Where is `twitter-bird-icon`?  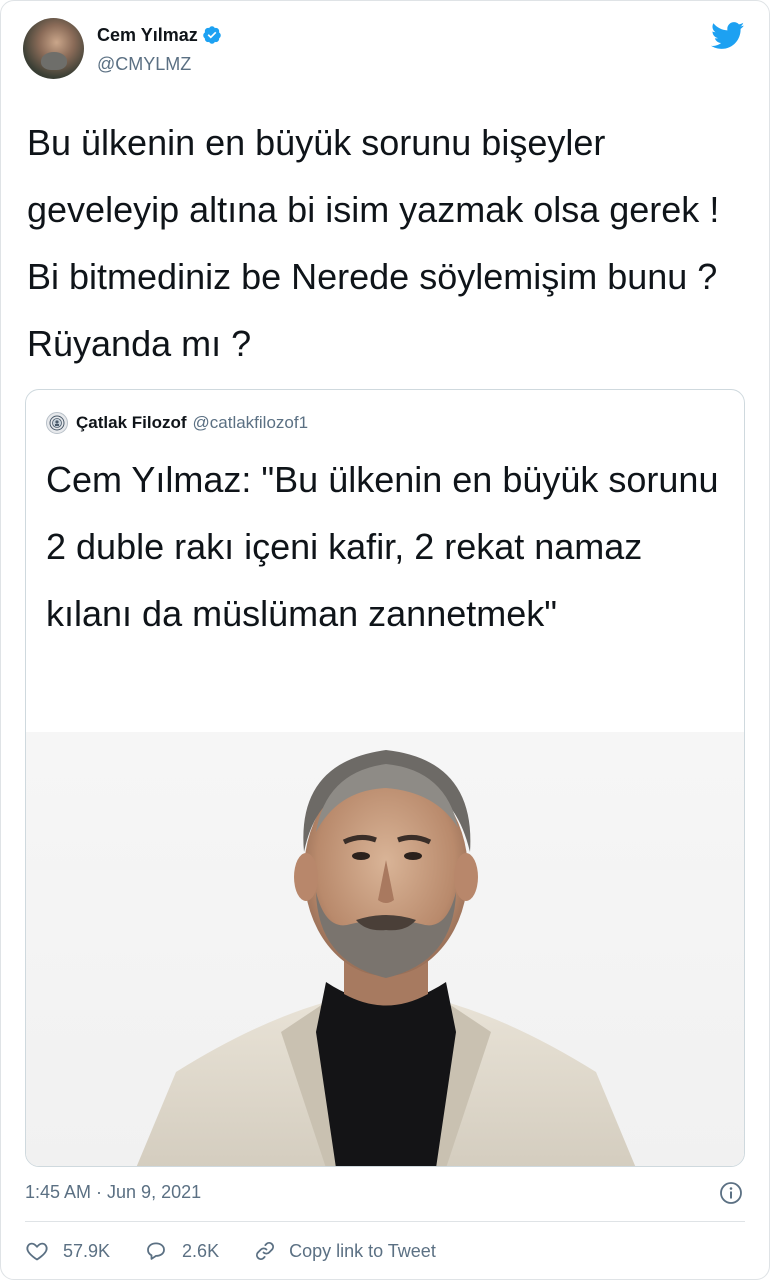
twitter-bird-icon is located at coordinates (728, 36).